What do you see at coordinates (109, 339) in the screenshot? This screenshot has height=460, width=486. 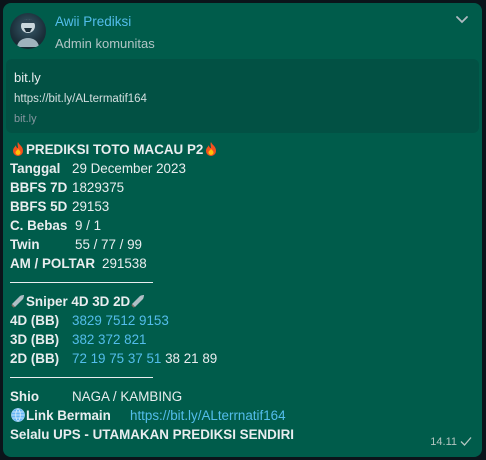 I see `bb3-value: 382 372 821` at bounding box center [109, 339].